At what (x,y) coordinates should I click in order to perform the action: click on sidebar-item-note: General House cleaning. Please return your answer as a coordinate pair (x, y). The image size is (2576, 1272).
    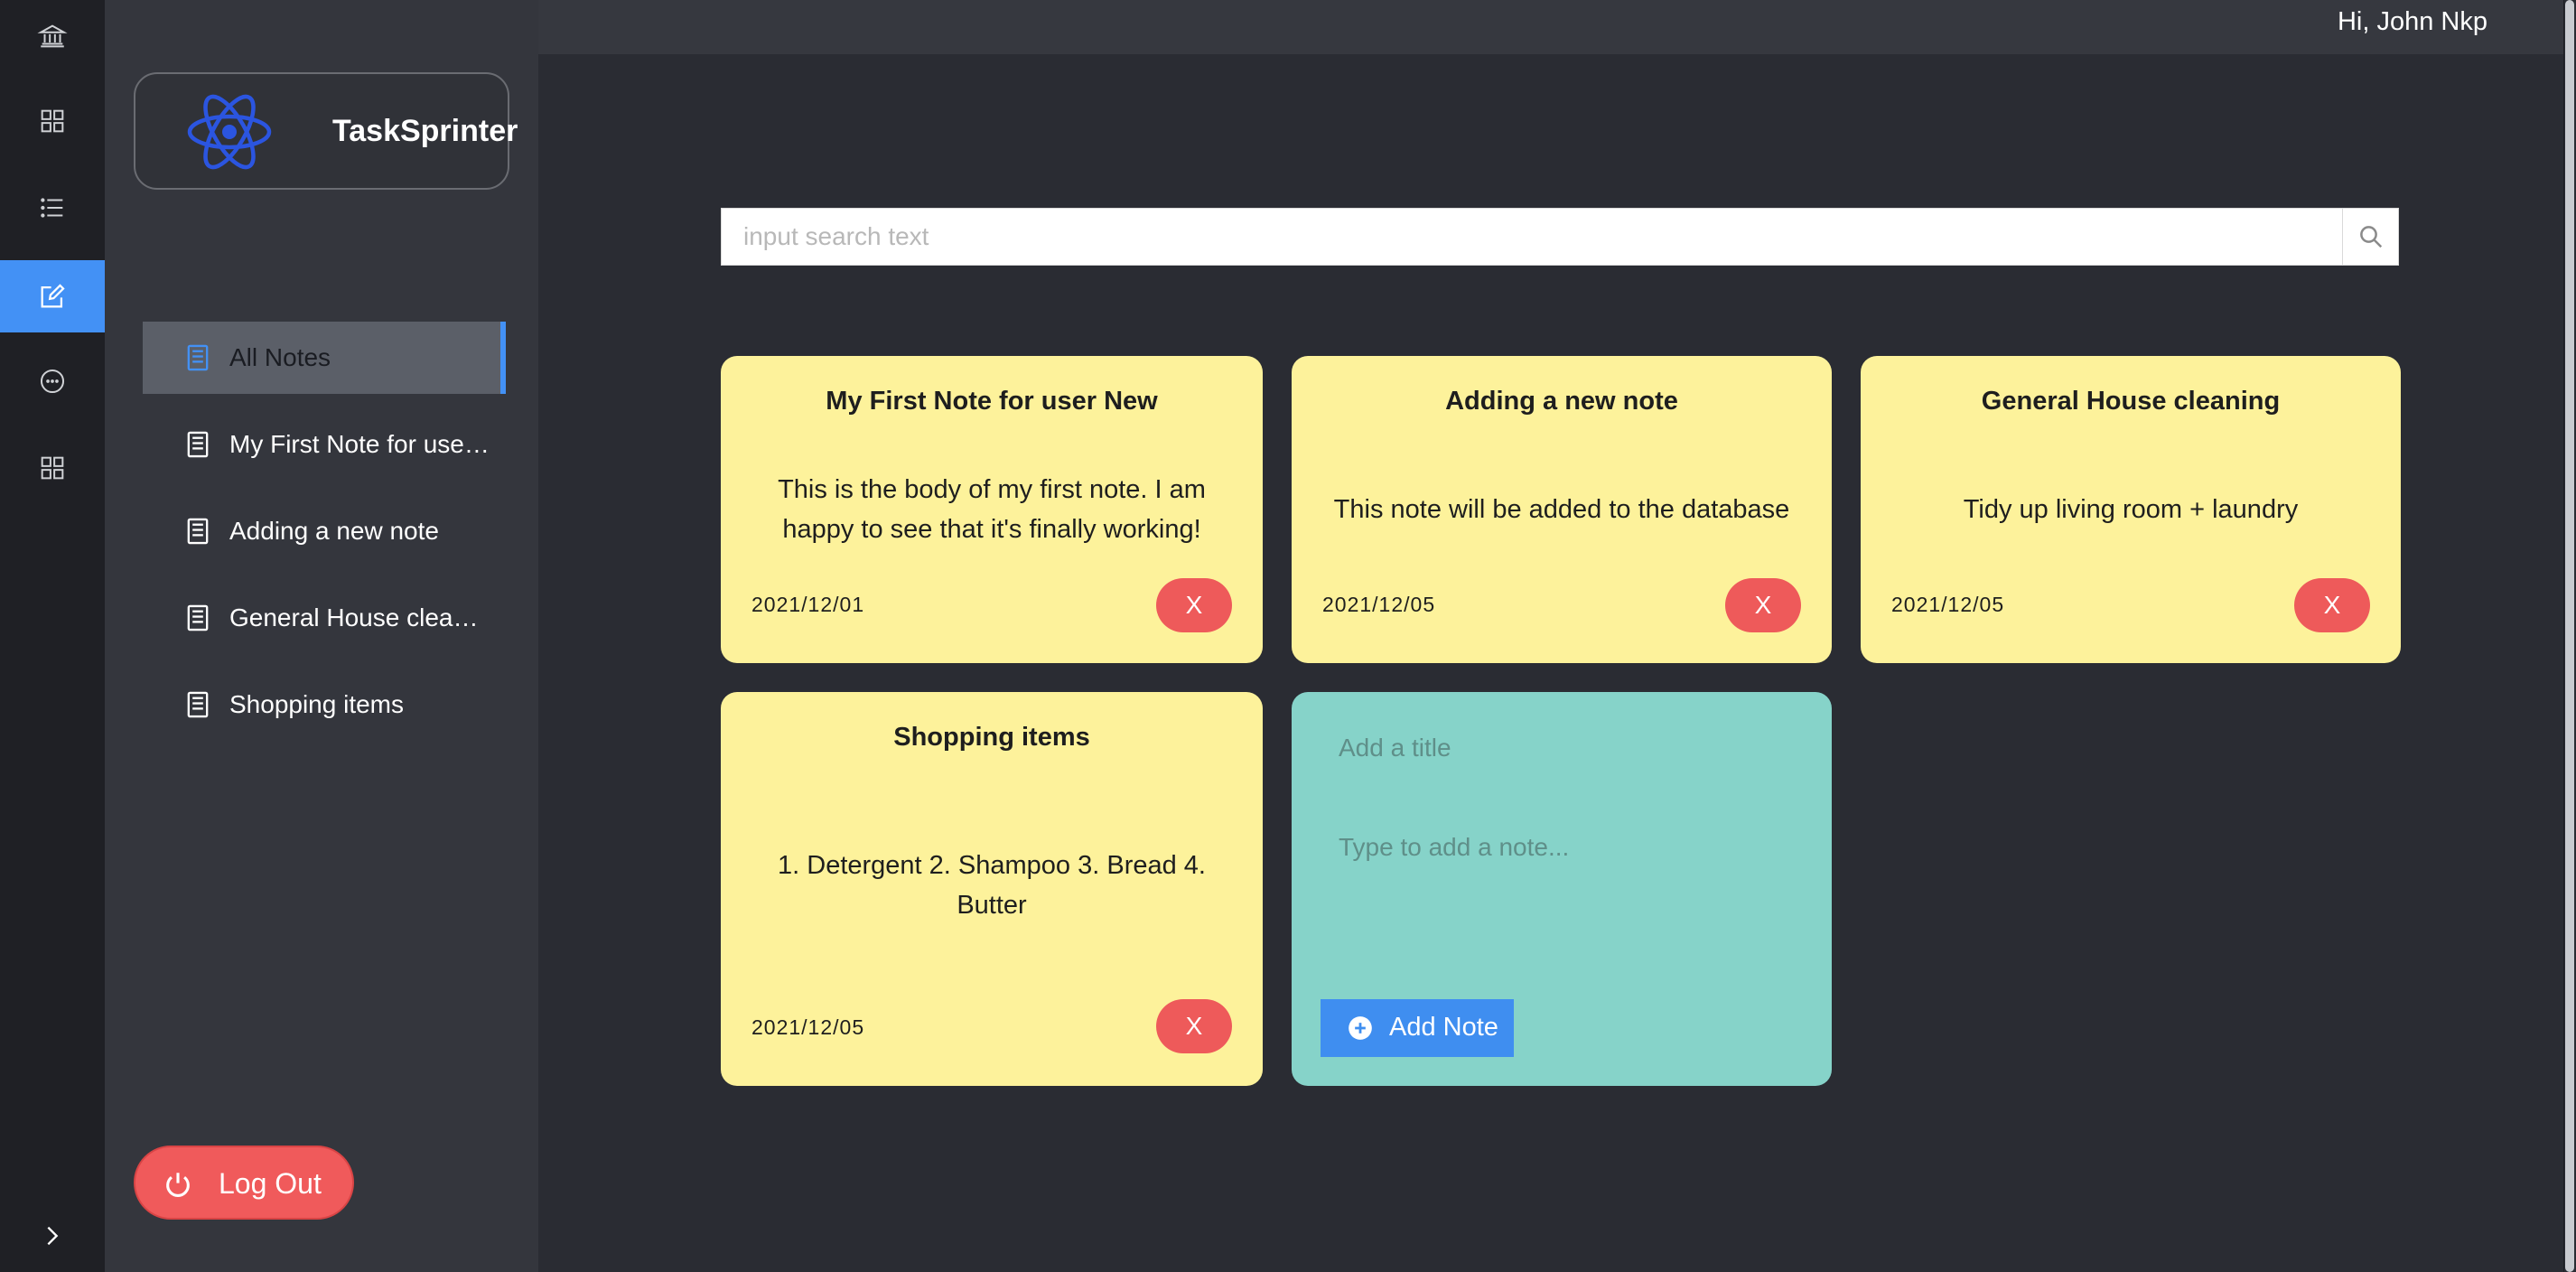
    Looking at the image, I should click on (324, 618).